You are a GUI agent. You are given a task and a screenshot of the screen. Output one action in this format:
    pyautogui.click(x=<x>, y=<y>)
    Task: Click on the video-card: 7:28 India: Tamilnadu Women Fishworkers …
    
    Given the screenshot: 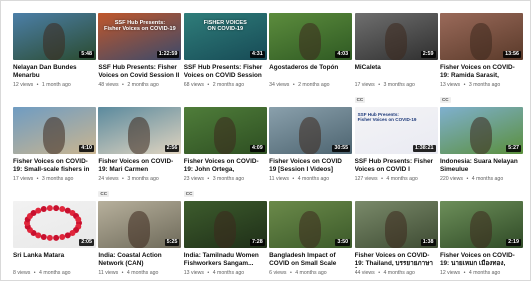 What is the action you would take?
    pyautogui.click(x=225, y=240)
    